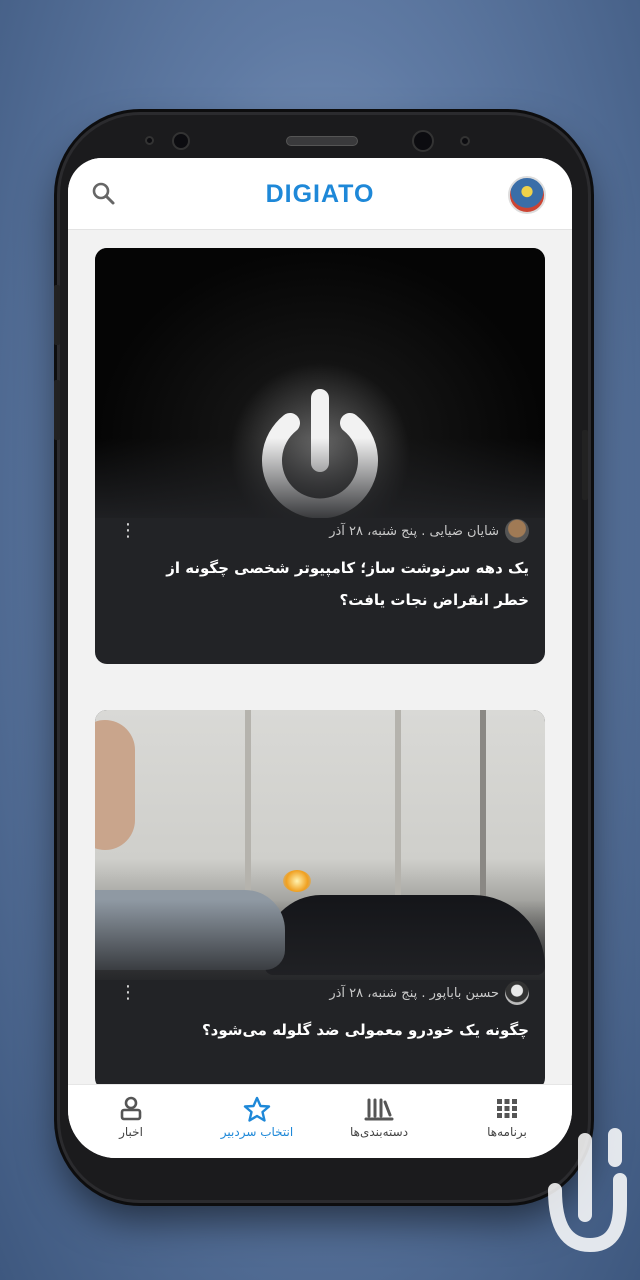  I want to click on article-meta: شایان ضیایی . پنج شنبه، ۲۸ آذر, so click(429, 531).